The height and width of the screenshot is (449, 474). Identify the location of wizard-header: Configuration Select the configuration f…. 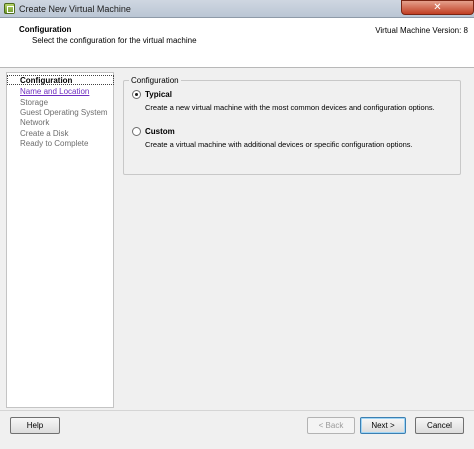
(237, 43).